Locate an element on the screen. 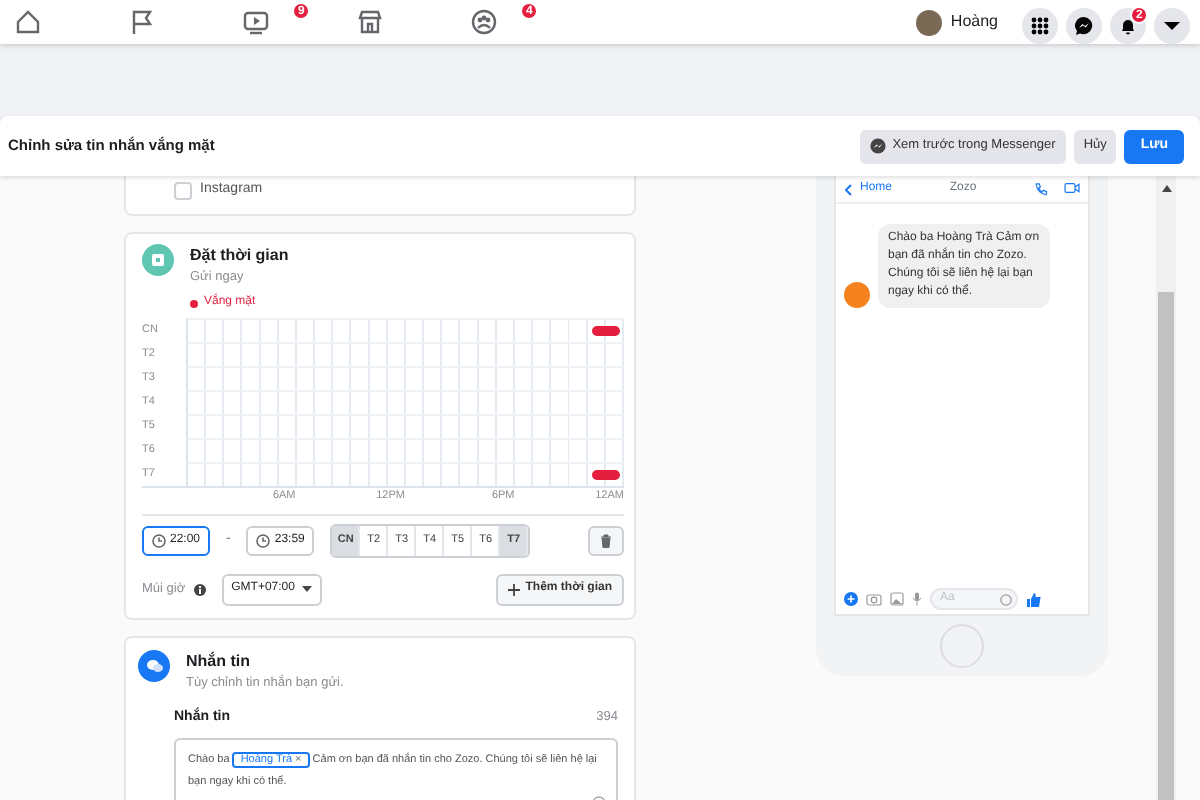 The width and height of the screenshot is (1200, 800). card-title: Nhắn tin is located at coordinates (219, 661).